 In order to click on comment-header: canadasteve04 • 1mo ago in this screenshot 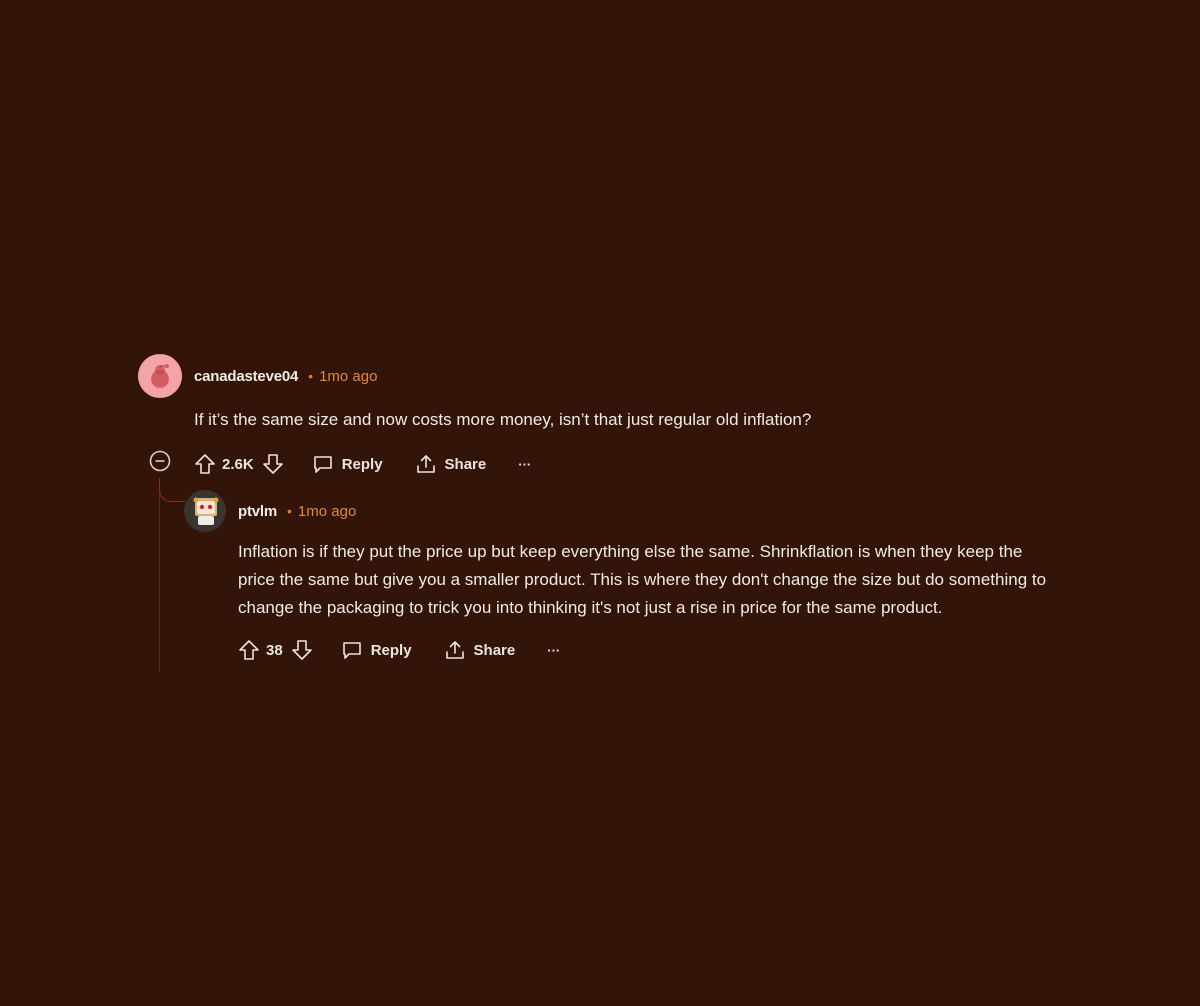, I will do `click(658, 376)`.